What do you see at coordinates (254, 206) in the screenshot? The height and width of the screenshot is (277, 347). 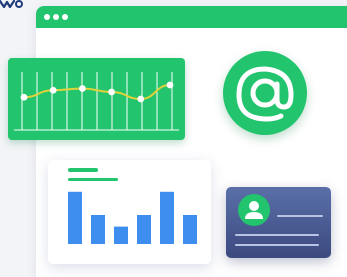 I see `avatar-head` at bounding box center [254, 206].